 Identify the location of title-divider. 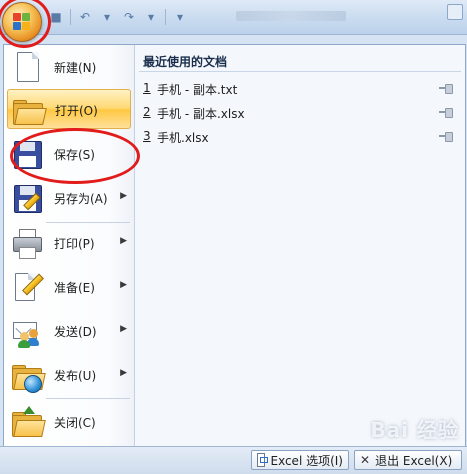
(300, 71).